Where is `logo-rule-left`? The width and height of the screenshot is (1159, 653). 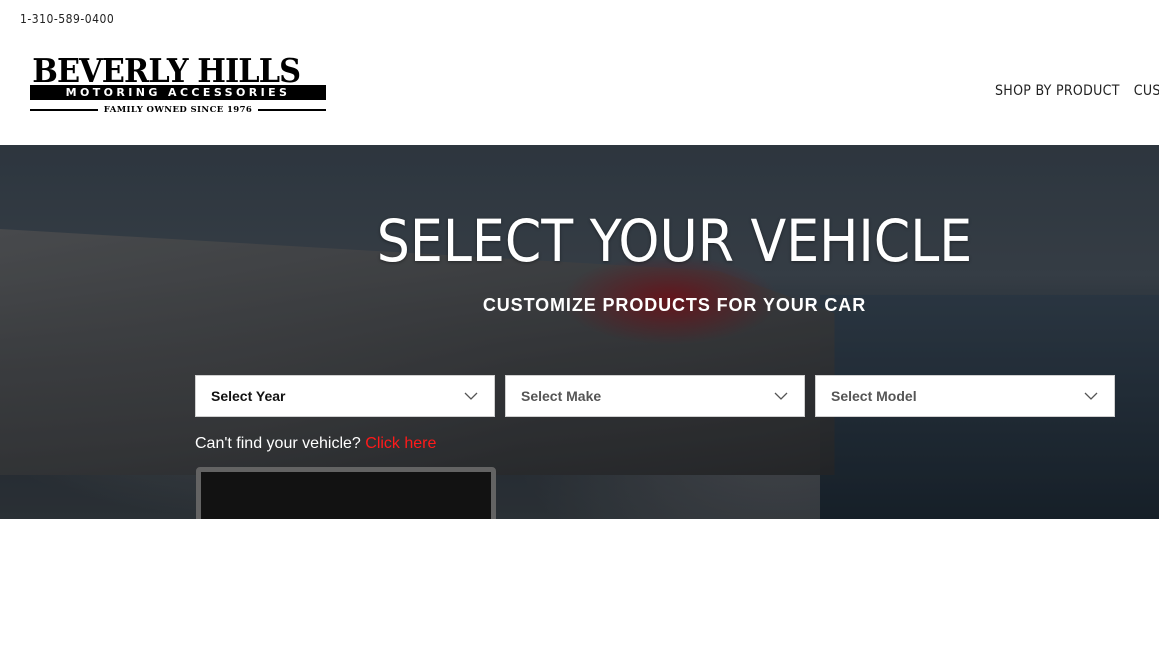
logo-rule-left is located at coordinates (64, 110).